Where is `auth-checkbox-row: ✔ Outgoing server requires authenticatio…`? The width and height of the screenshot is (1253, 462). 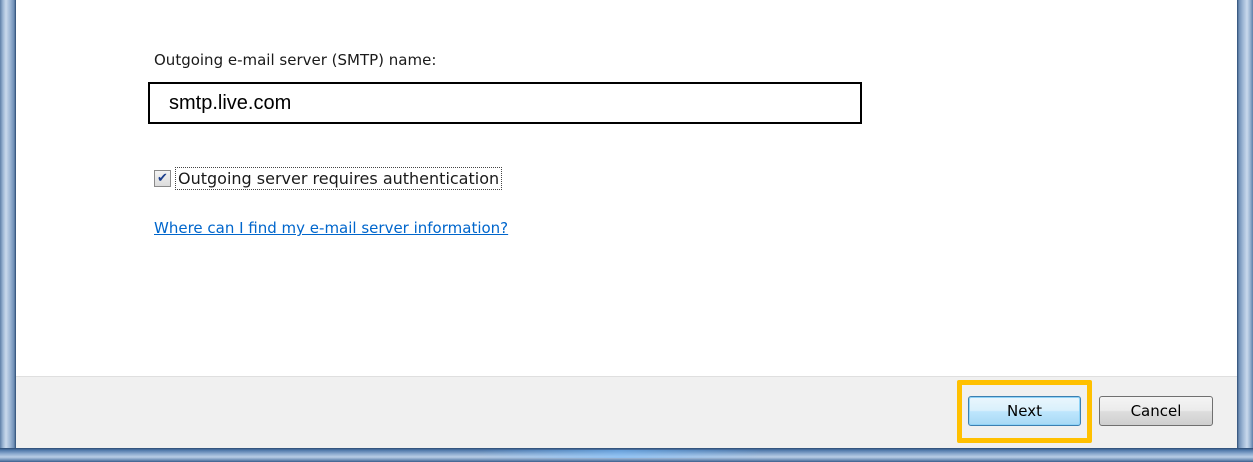
auth-checkbox-row: ✔ Outgoing server requires authenticatio… is located at coordinates (328, 178).